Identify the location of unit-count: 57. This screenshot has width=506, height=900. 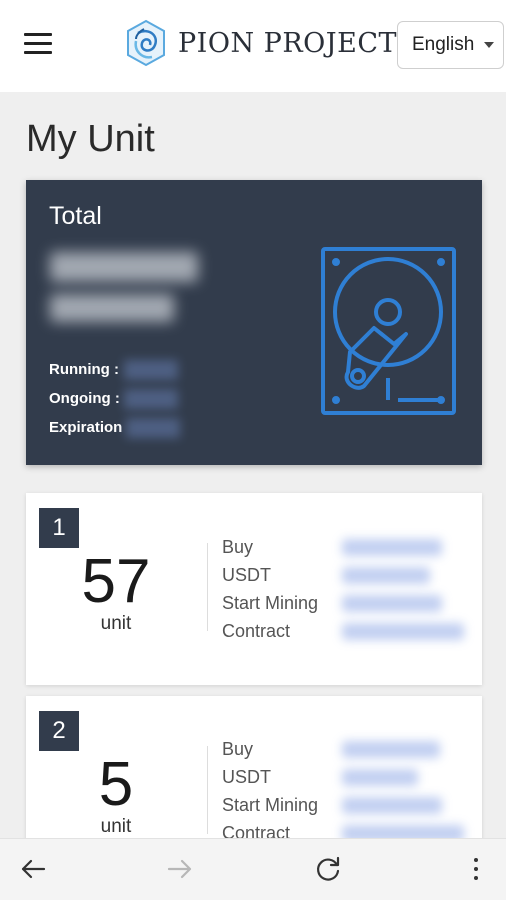
(116, 581).